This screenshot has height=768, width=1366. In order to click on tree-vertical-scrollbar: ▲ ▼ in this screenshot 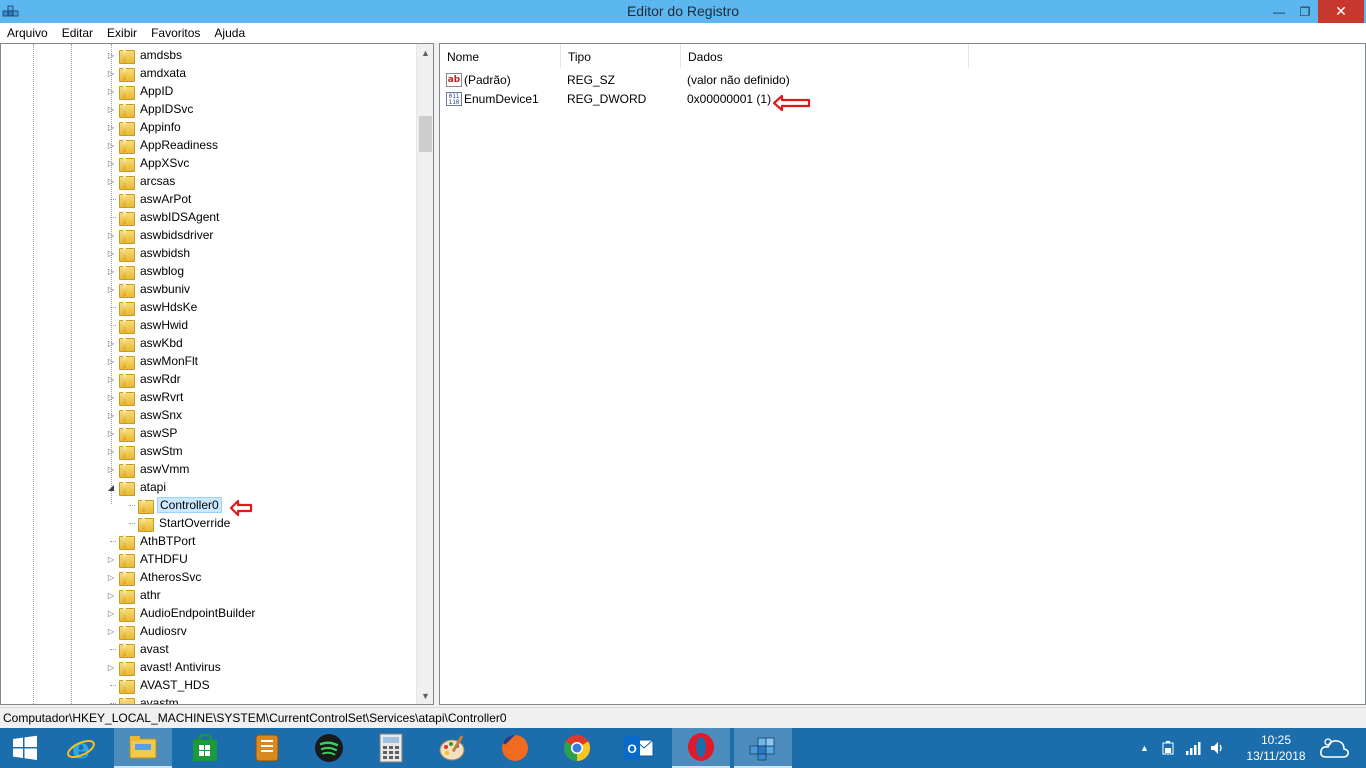, I will do `click(424, 374)`.